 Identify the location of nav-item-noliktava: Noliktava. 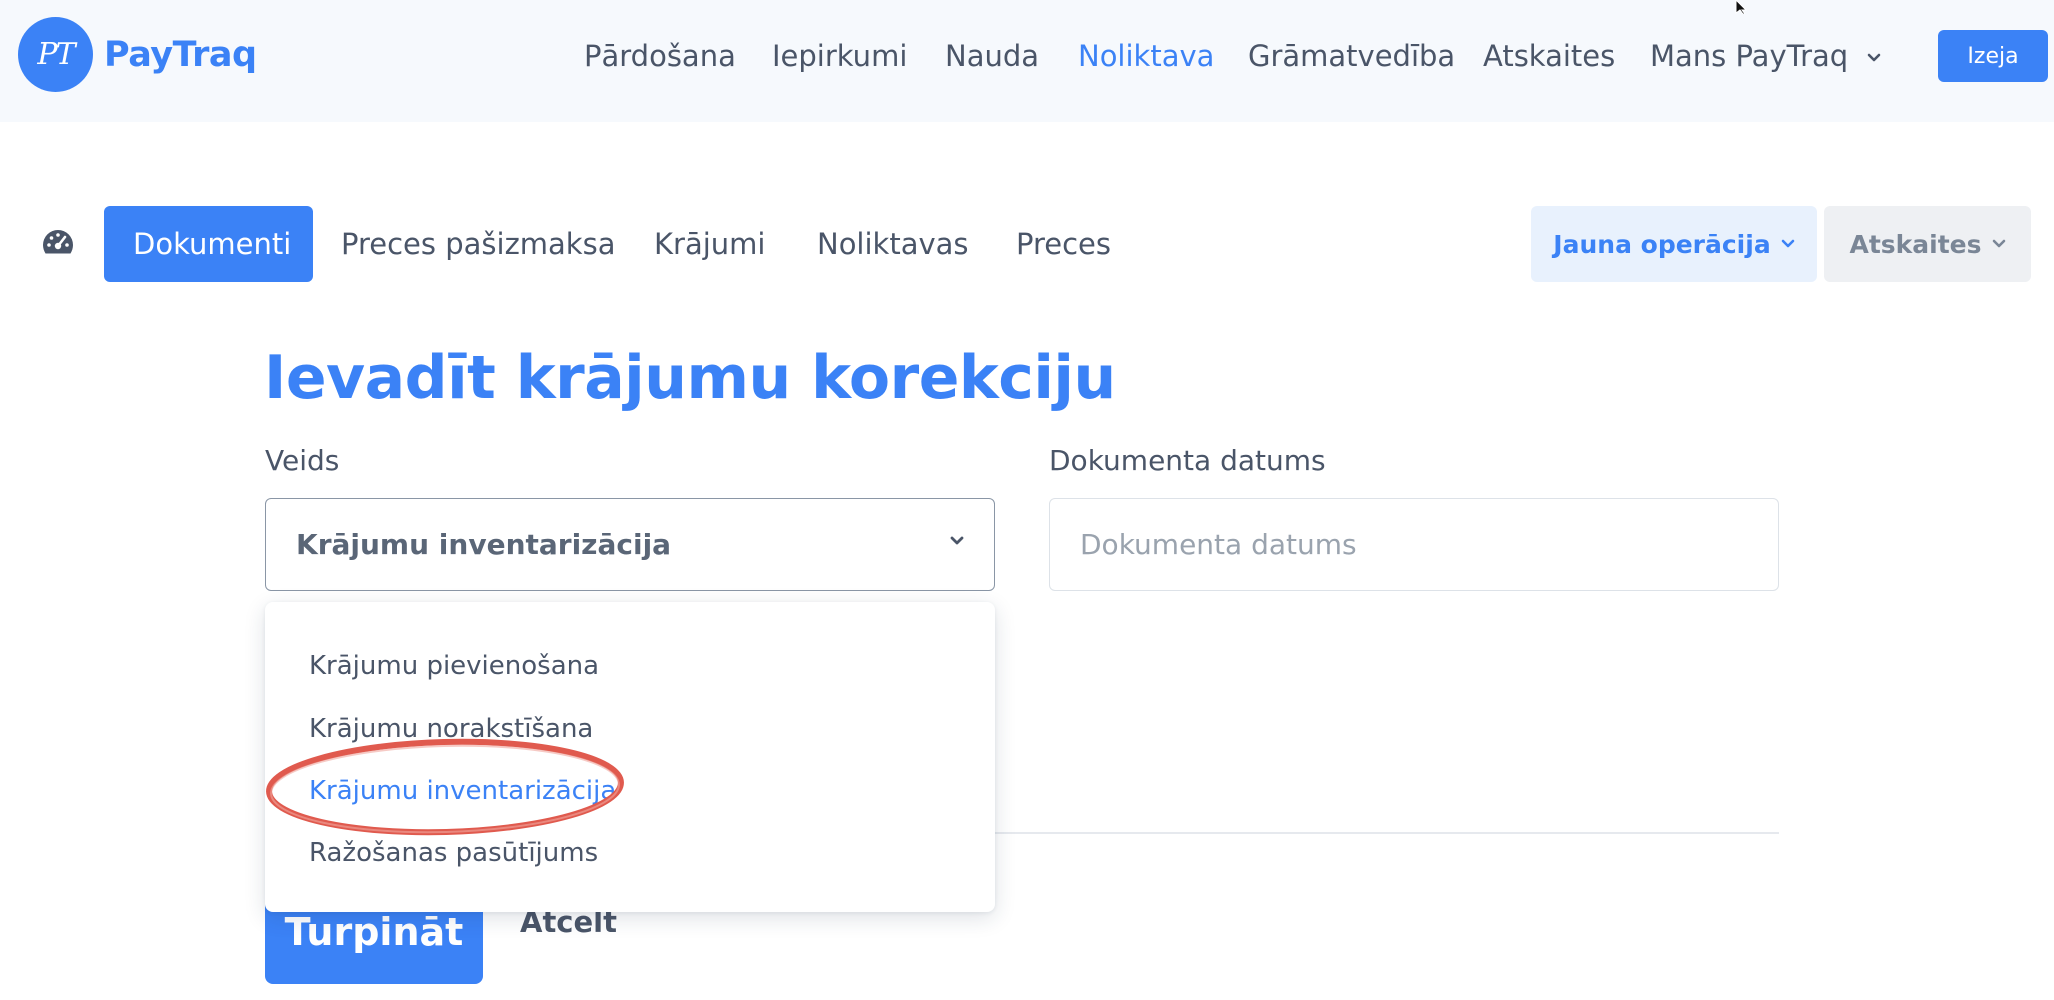
(1146, 56).